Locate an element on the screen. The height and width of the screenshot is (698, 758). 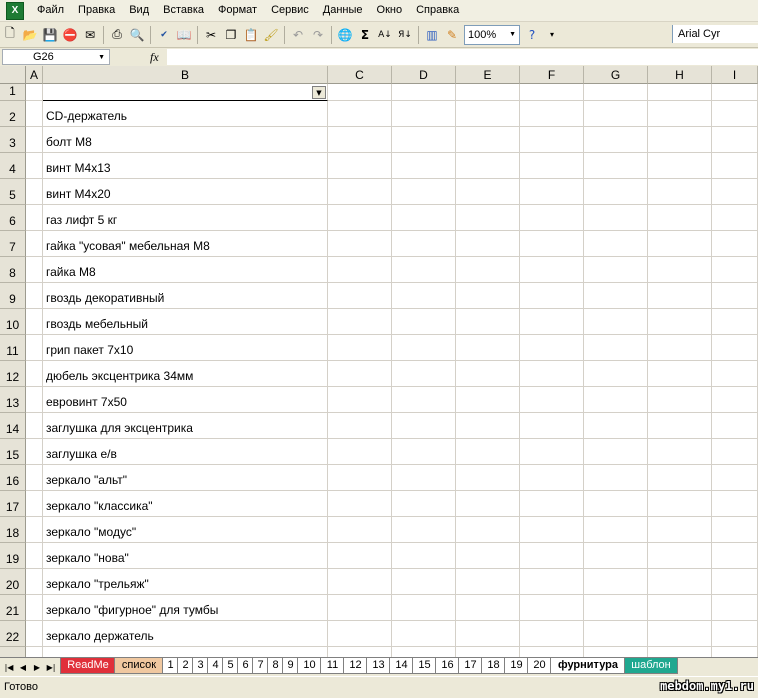
font-name-field: Arial Cyr is located at coordinates (715, 34).